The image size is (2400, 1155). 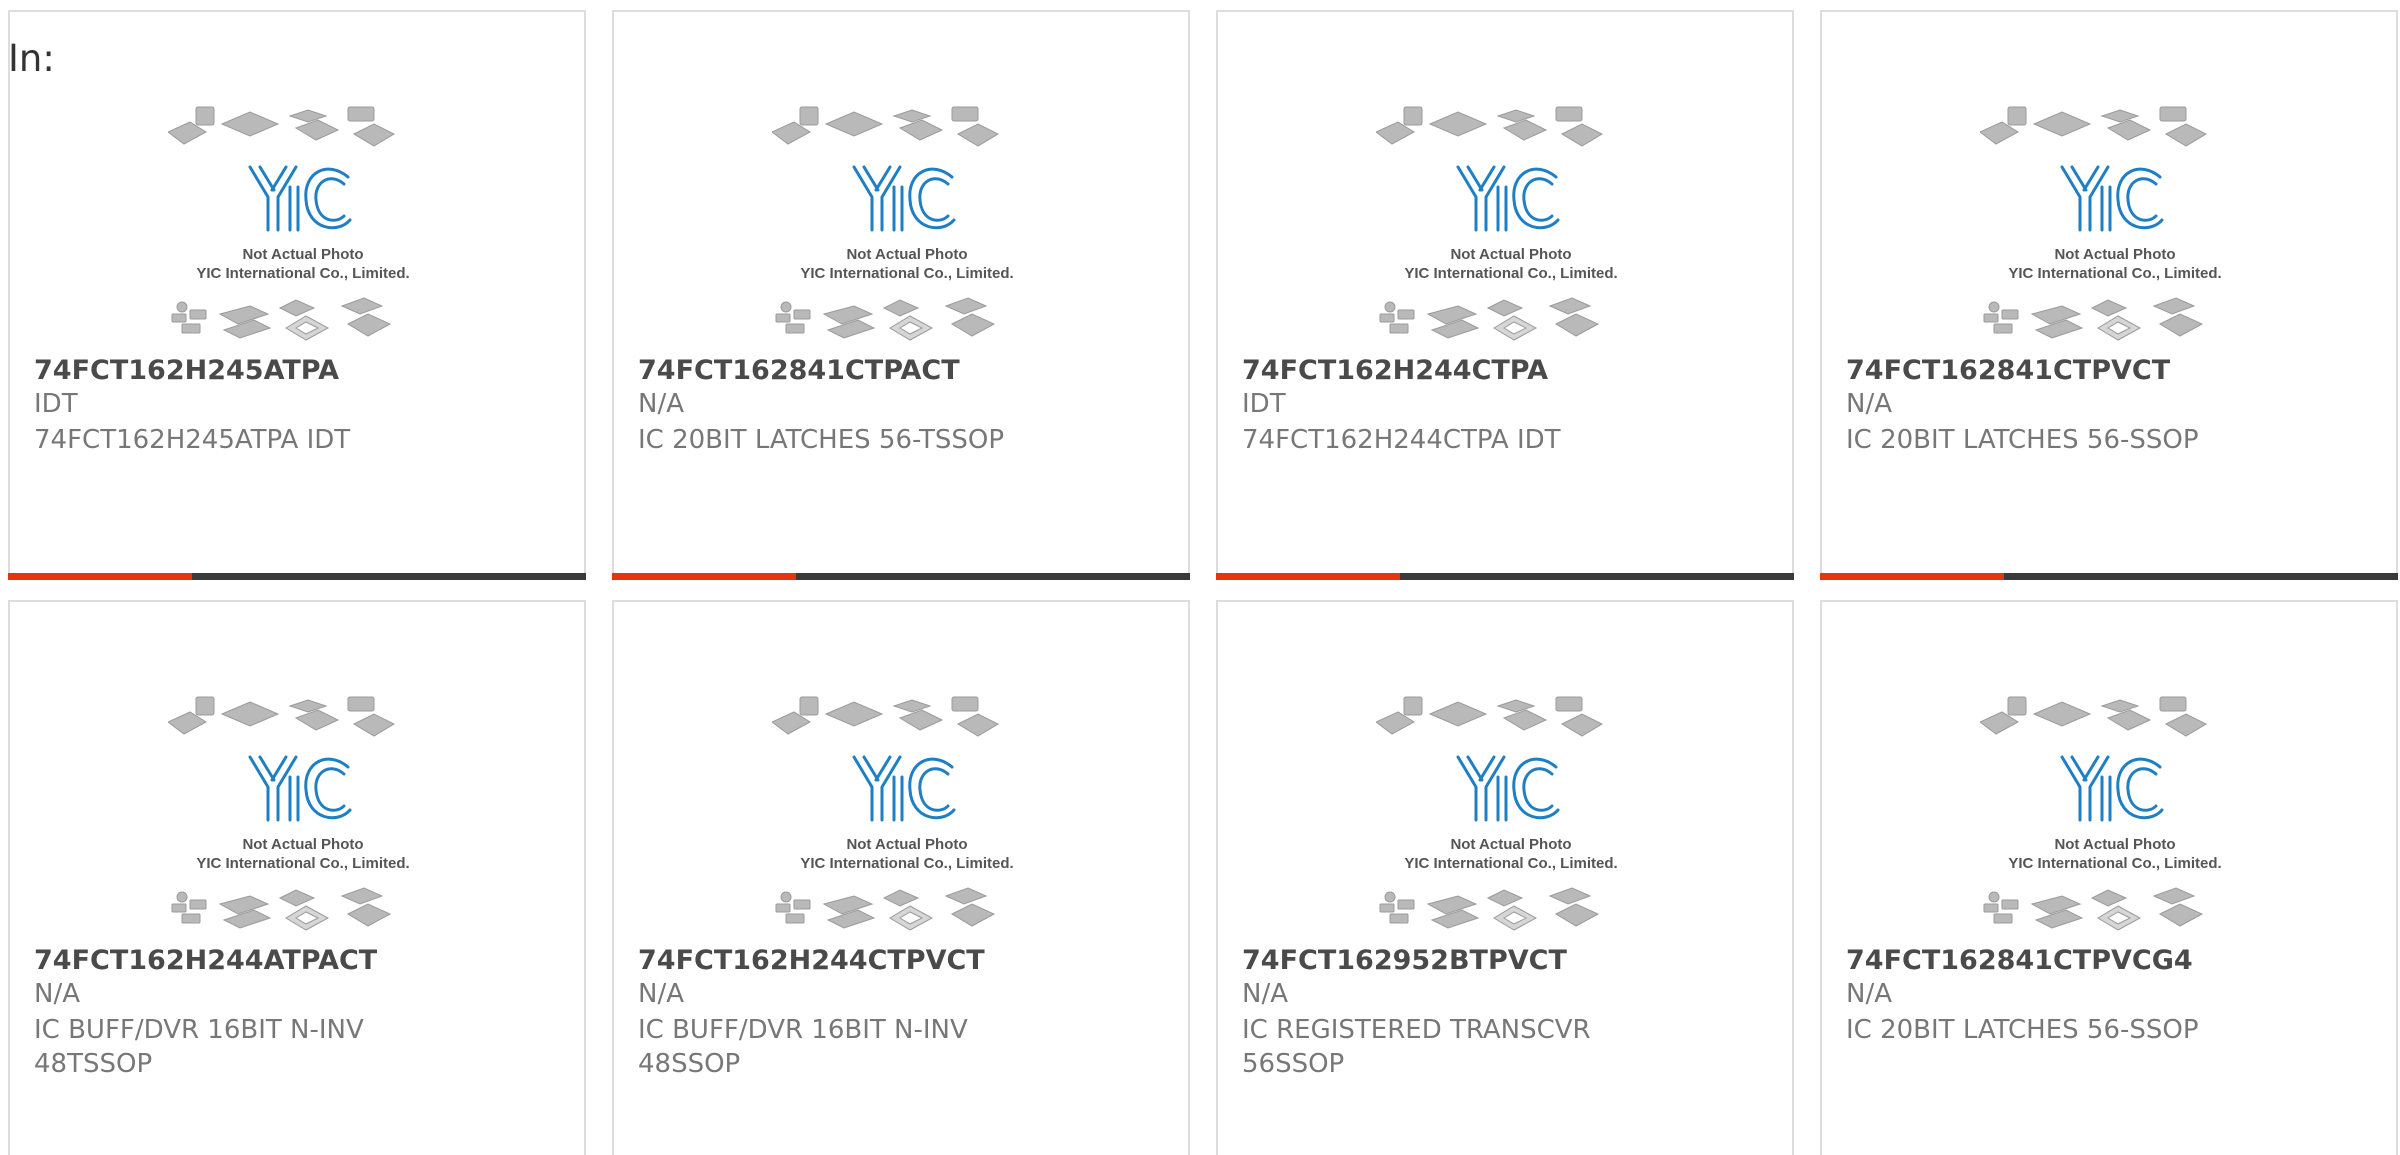 I want to click on product-description: IC REGISTERED TRANSCVR 56SSOP, so click(x=1416, y=1047).